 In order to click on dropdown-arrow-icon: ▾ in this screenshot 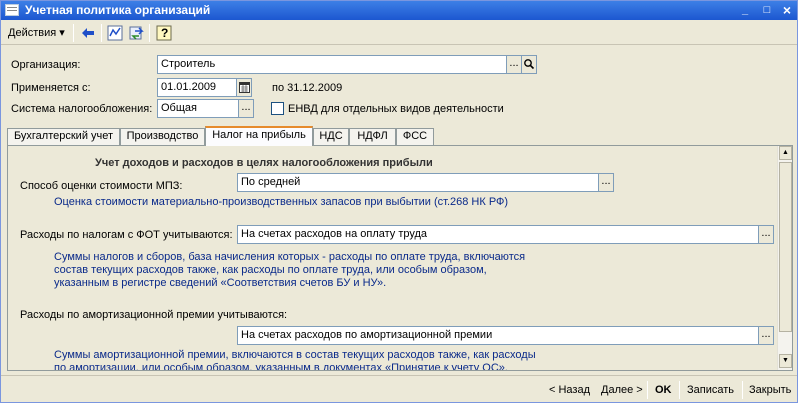, I will do `click(62, 33)`.